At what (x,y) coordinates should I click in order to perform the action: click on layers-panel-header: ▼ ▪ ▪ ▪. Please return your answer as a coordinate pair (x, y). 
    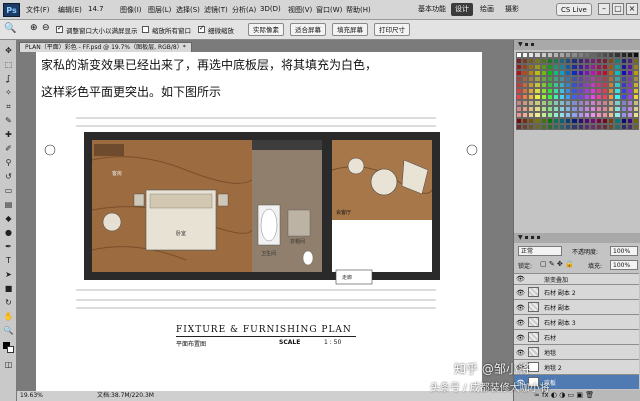
    Looking at the image, I should click on (577, 238).